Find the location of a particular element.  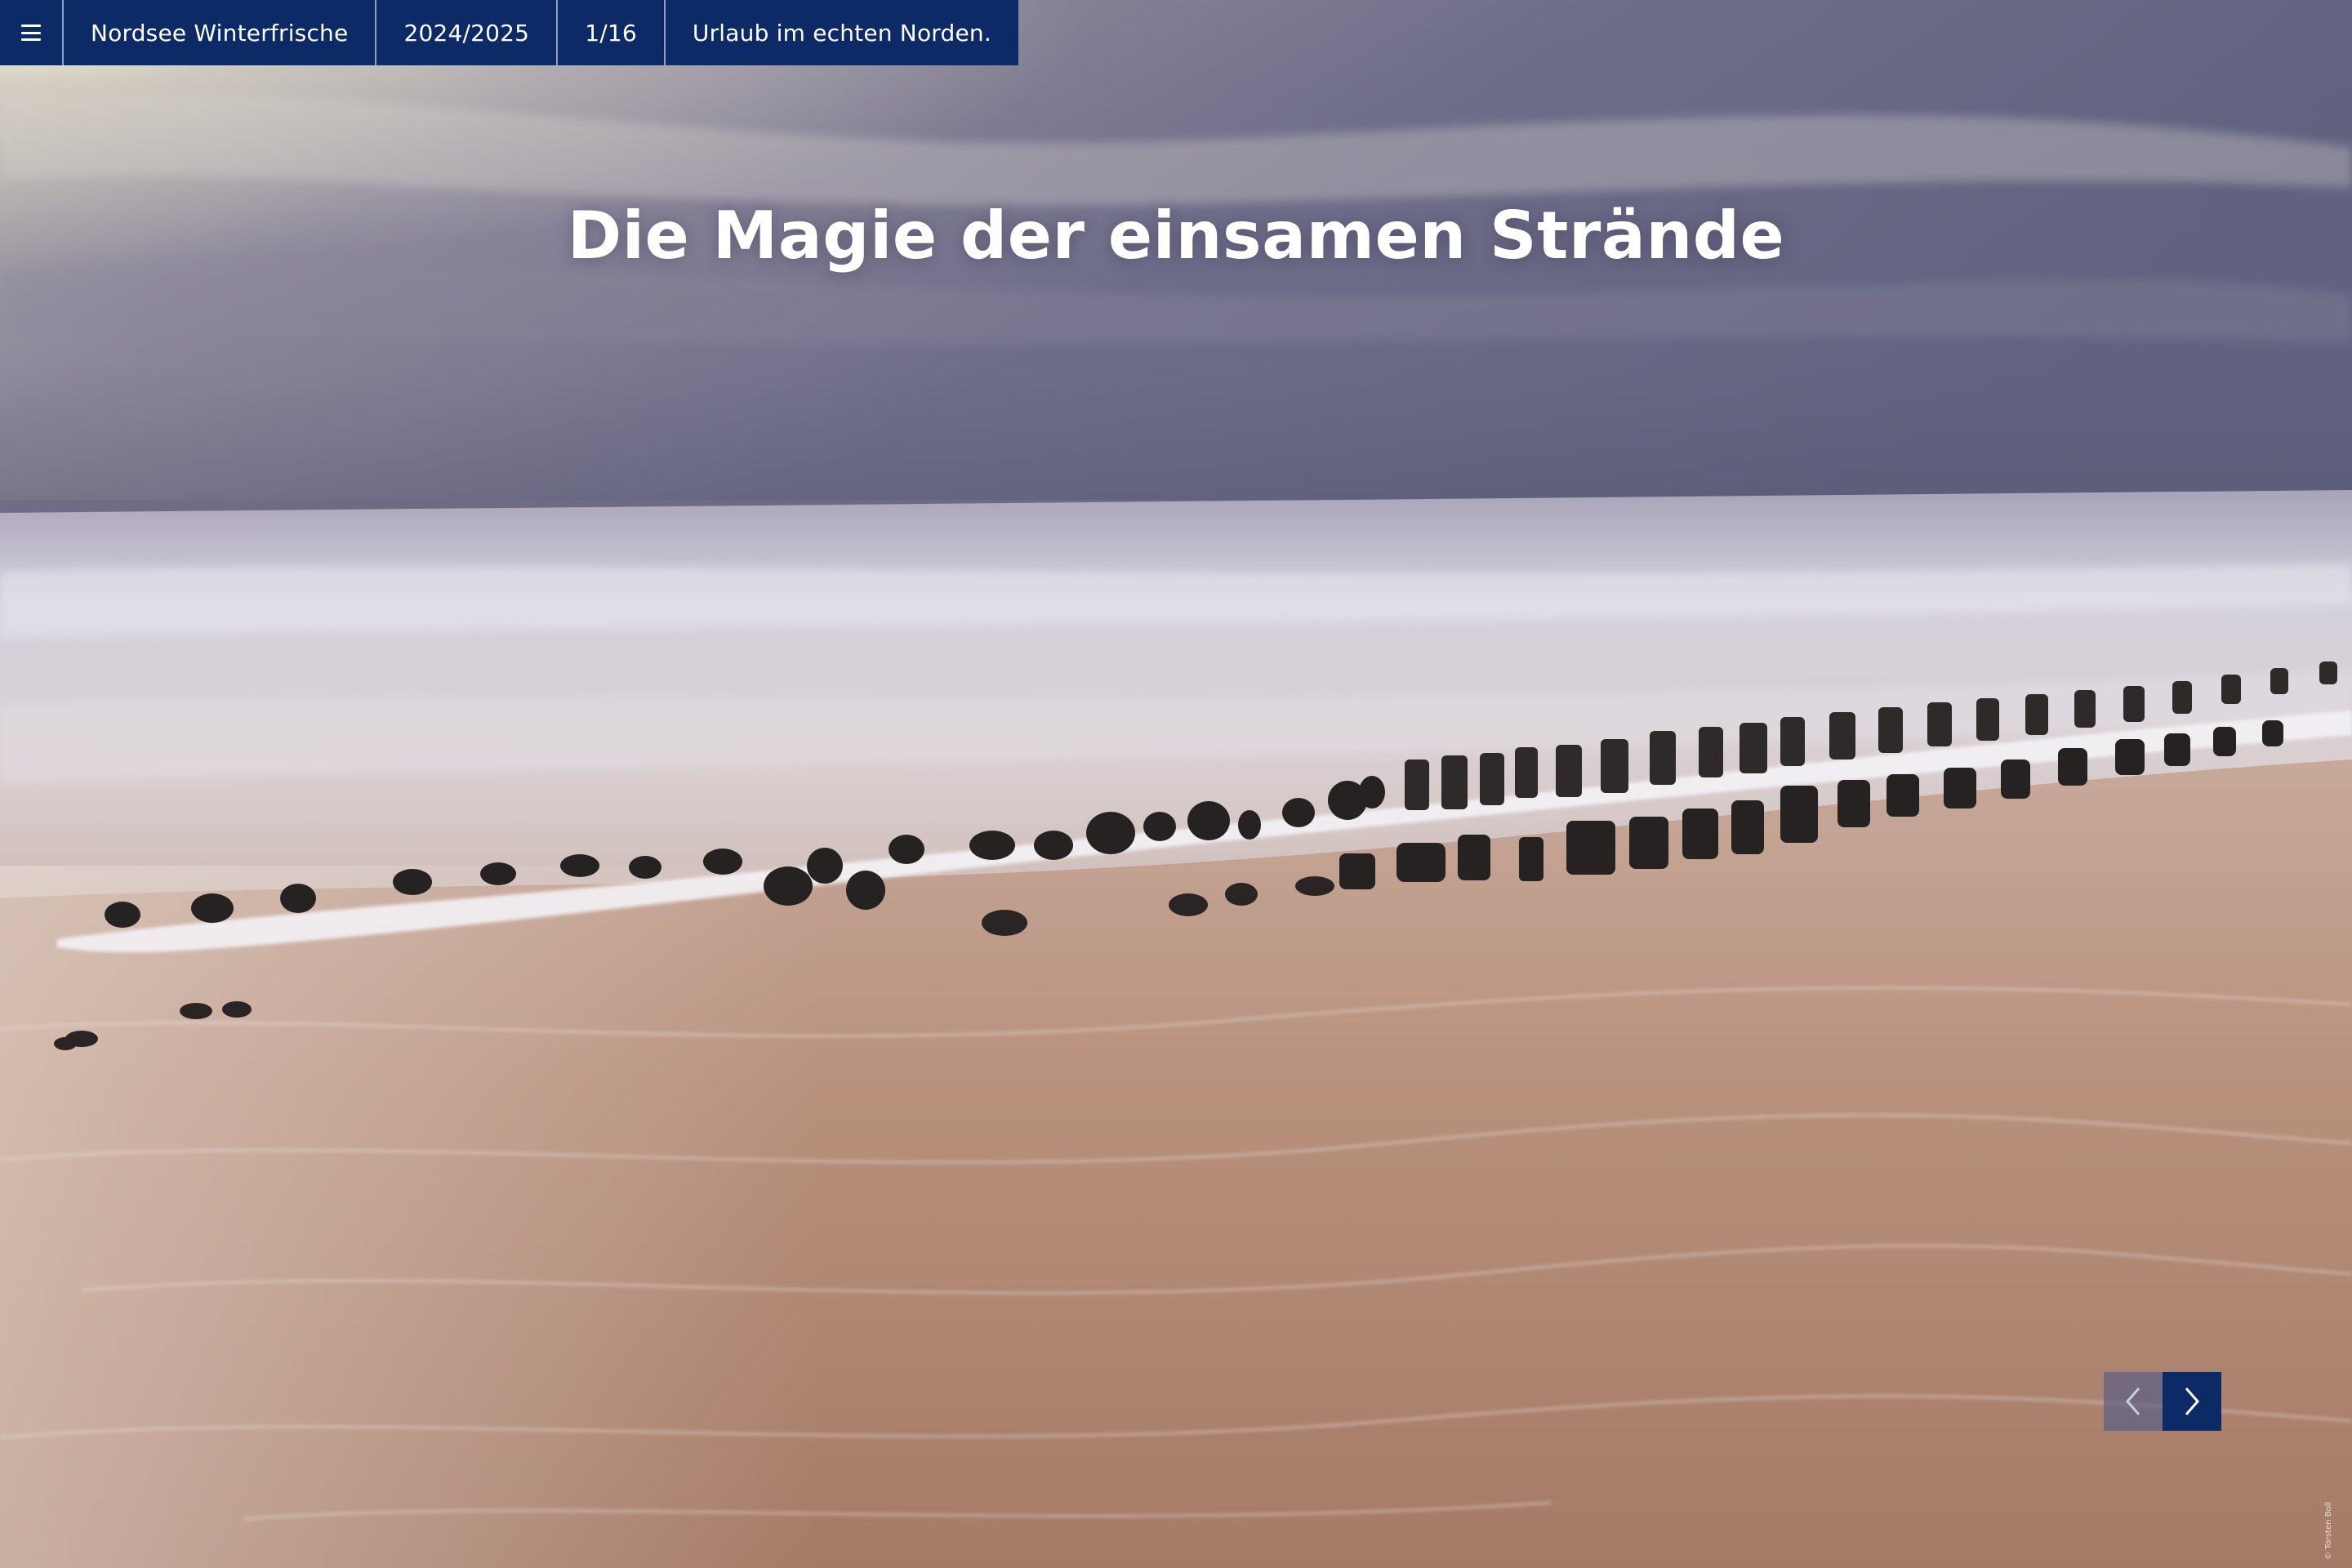

next-slide-button is located at coordinates (2192, 1401).